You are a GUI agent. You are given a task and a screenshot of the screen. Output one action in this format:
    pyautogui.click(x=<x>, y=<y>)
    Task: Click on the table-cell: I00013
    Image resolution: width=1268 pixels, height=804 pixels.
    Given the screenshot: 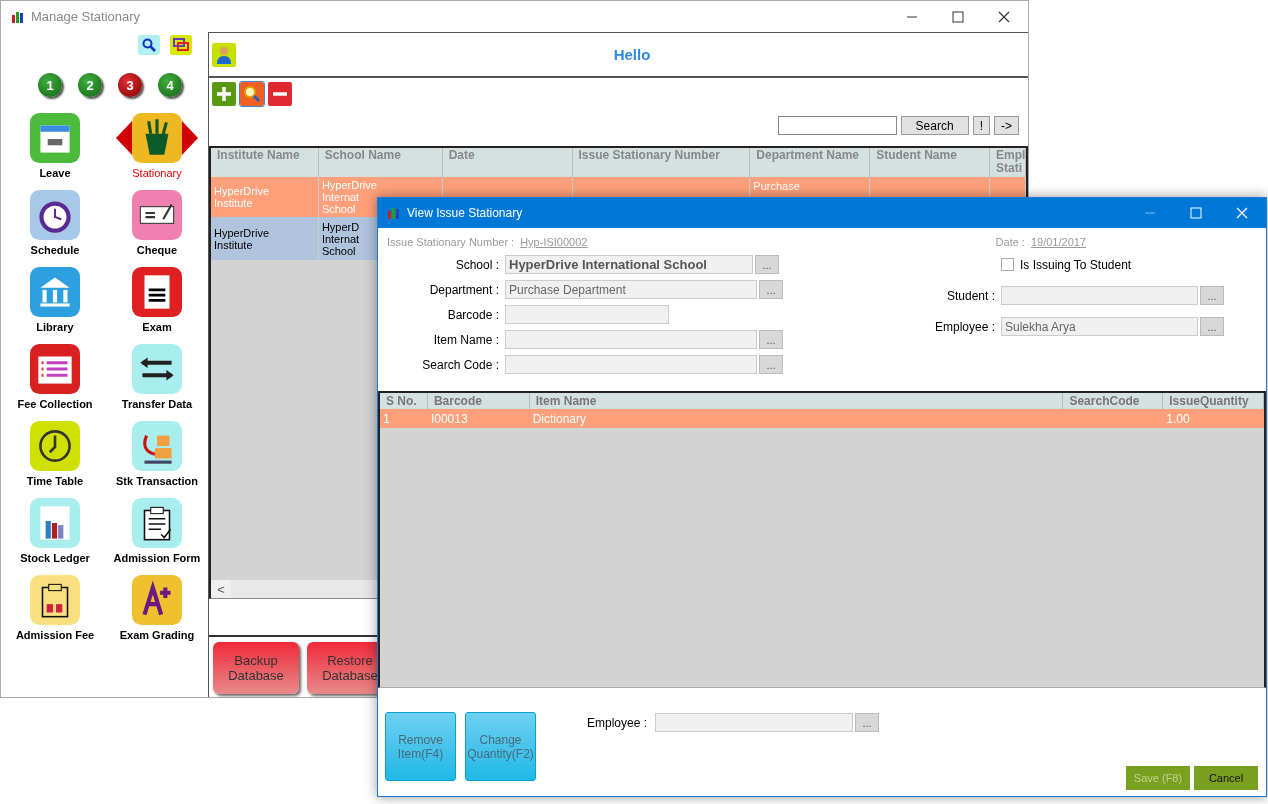 What is the action you would take?
    pyautogui.click(x=449, y=419)
    